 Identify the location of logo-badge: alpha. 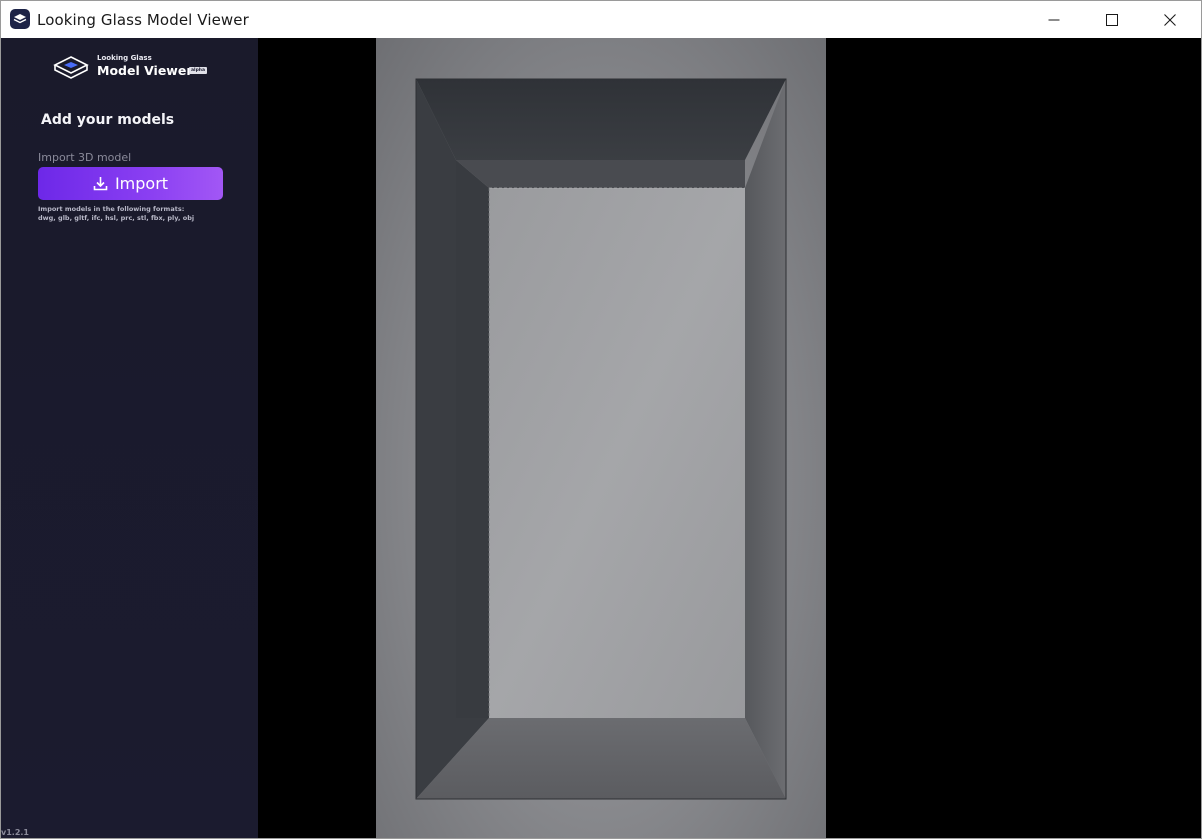
(198, 70).